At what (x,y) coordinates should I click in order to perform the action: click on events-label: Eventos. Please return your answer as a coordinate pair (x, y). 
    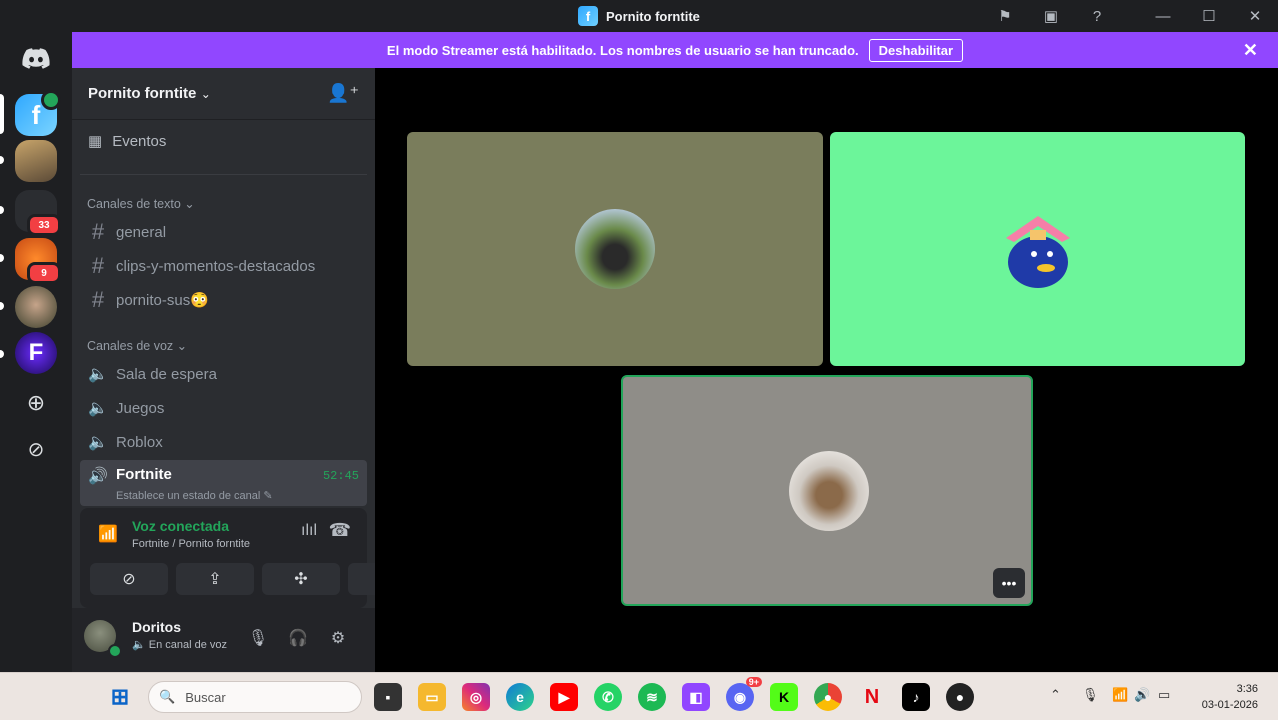
    Looking at the image, I should click on (139, 141).